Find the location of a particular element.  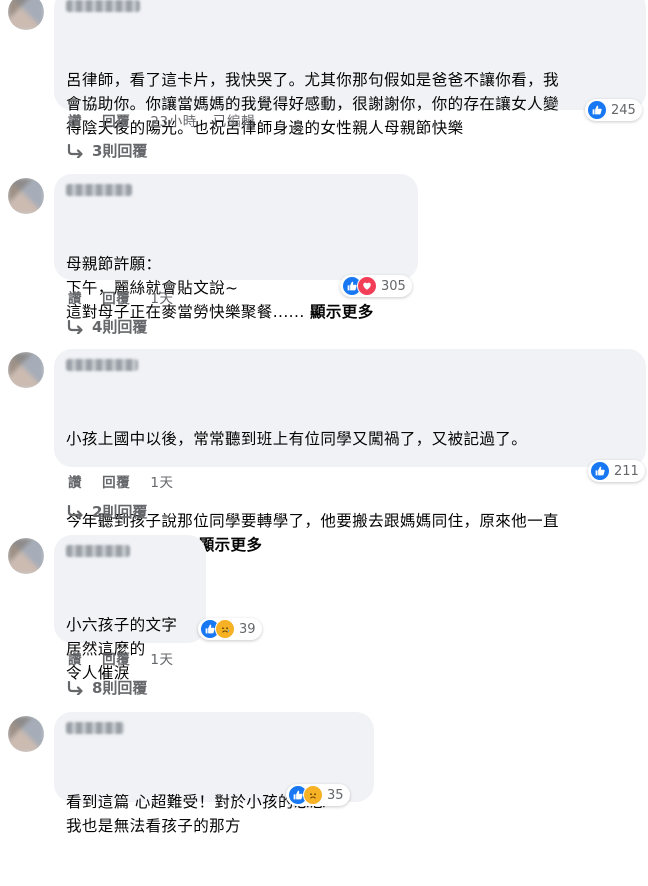

view-replies-button: 2則回覆 is located at coordinates (106, 511).